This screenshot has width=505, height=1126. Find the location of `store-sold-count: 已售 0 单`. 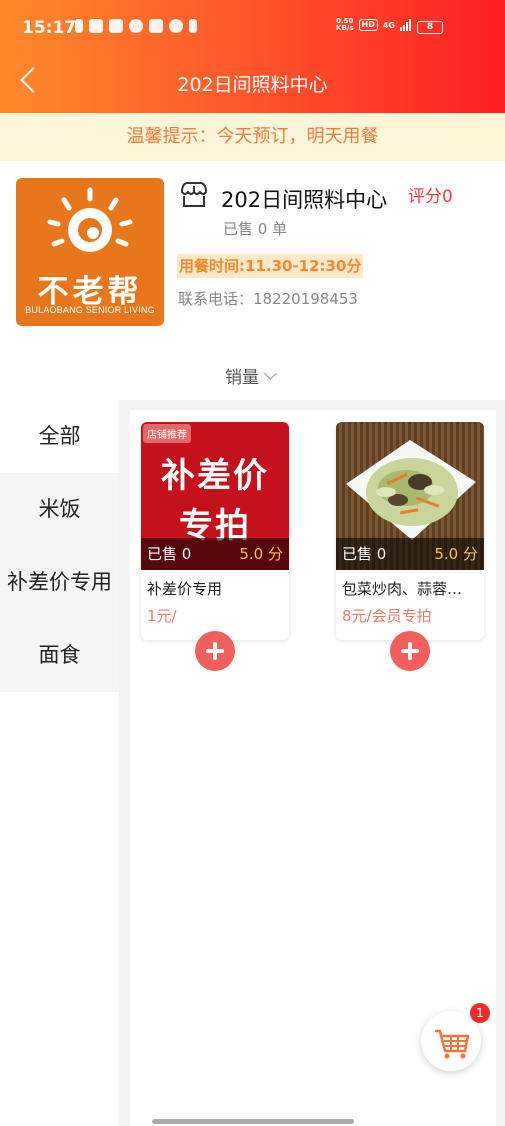

store-sold-count: 已售 0 单 is located at coordinates (255, 229).